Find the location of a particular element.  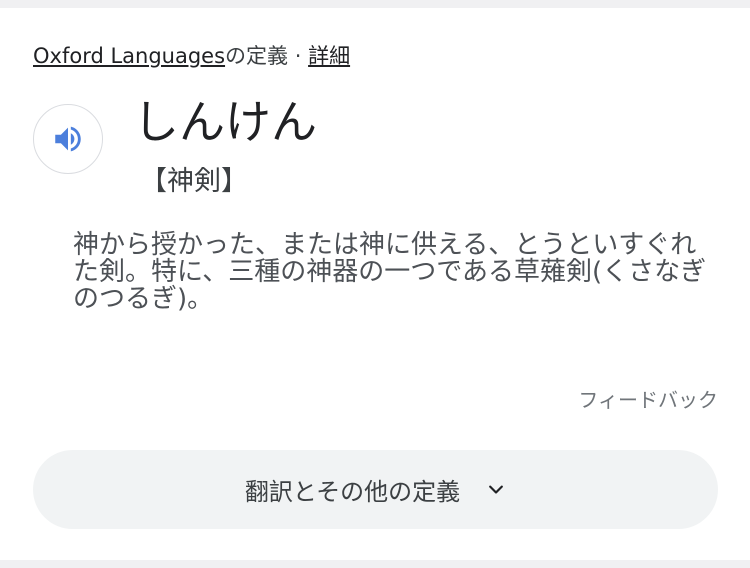

oxford-languages-link: Oxford Languages is located at coordinates (129, 56).